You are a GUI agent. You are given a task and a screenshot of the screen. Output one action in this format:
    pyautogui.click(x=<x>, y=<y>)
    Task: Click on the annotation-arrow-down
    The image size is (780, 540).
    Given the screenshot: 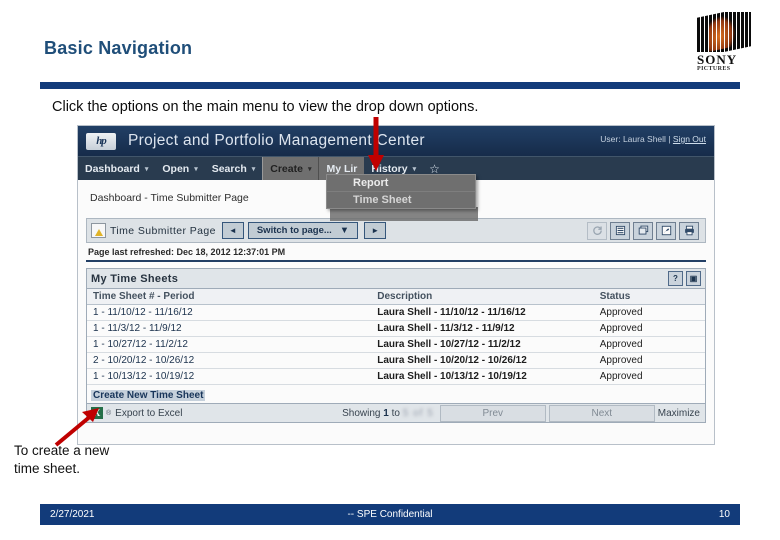 What is the action you would take?
    pyautogui.click(x=376, y=144)
    